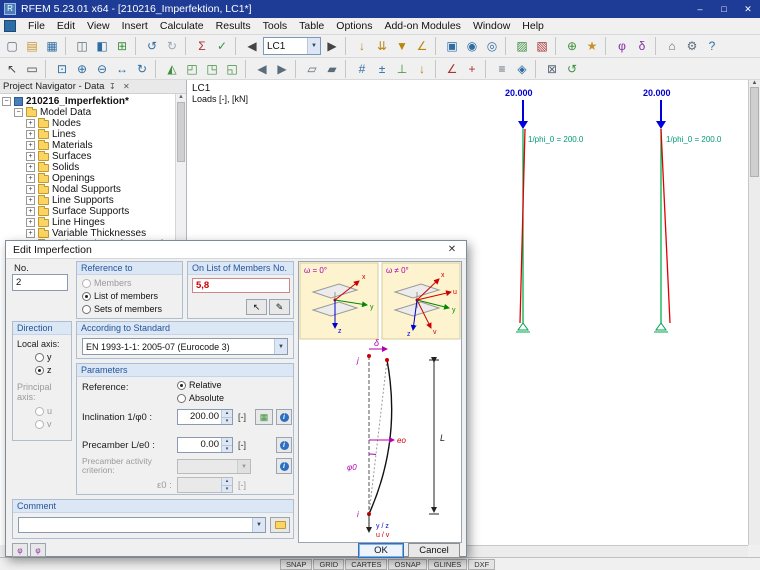  Describe the element at coordinates (492, 46) in the screenshot. I see `user-views-icon: ◎` at that location.